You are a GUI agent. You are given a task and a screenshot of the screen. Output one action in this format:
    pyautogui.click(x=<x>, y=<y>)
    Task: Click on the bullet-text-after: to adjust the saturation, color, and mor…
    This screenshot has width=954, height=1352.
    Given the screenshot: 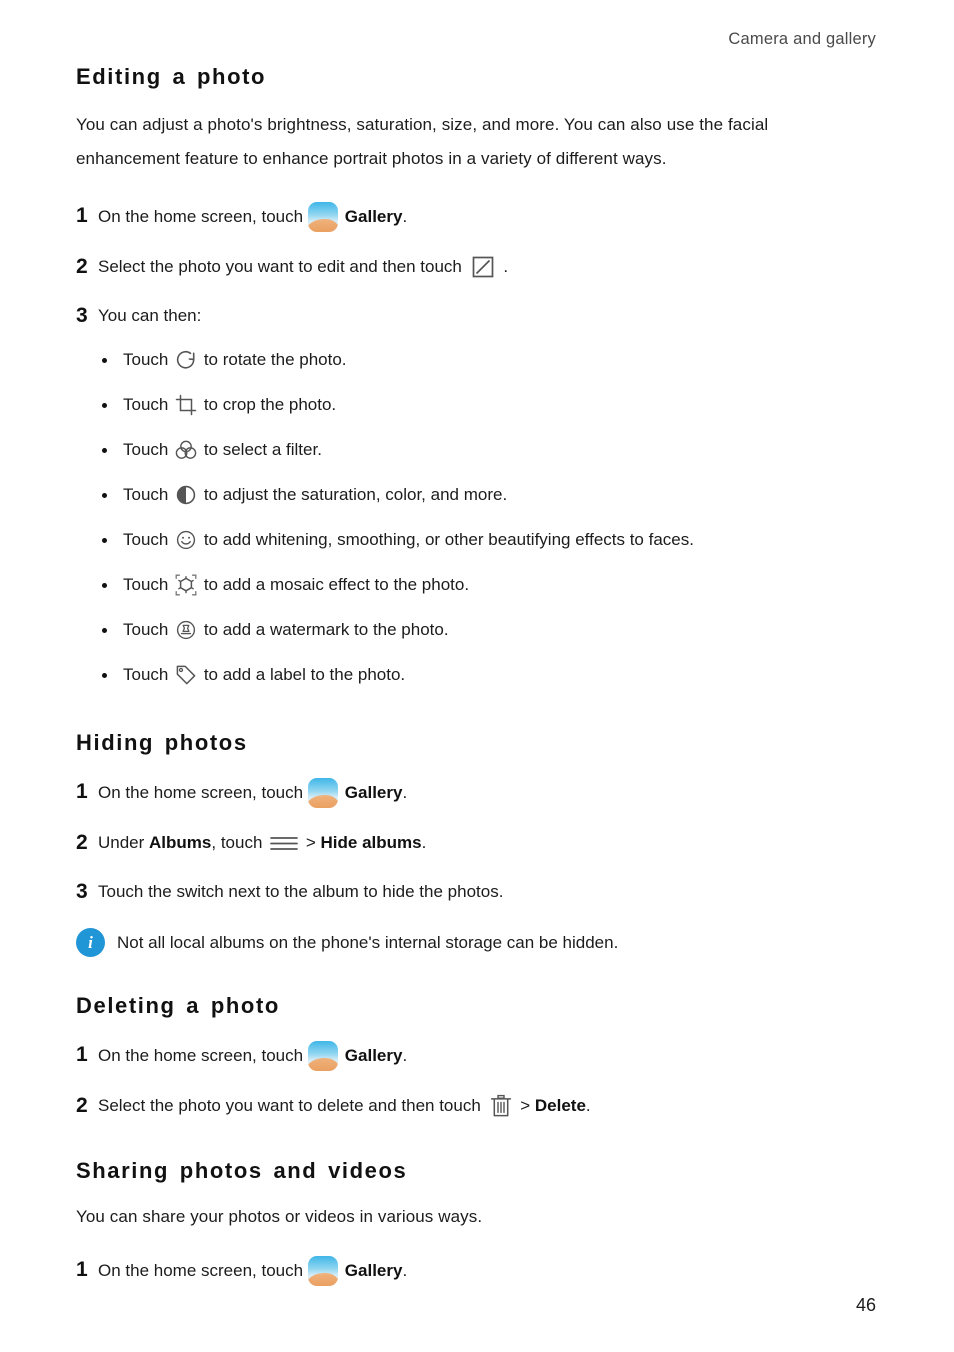 What is the action you would take?
    pyautogui.click(x=353, y=494)
    